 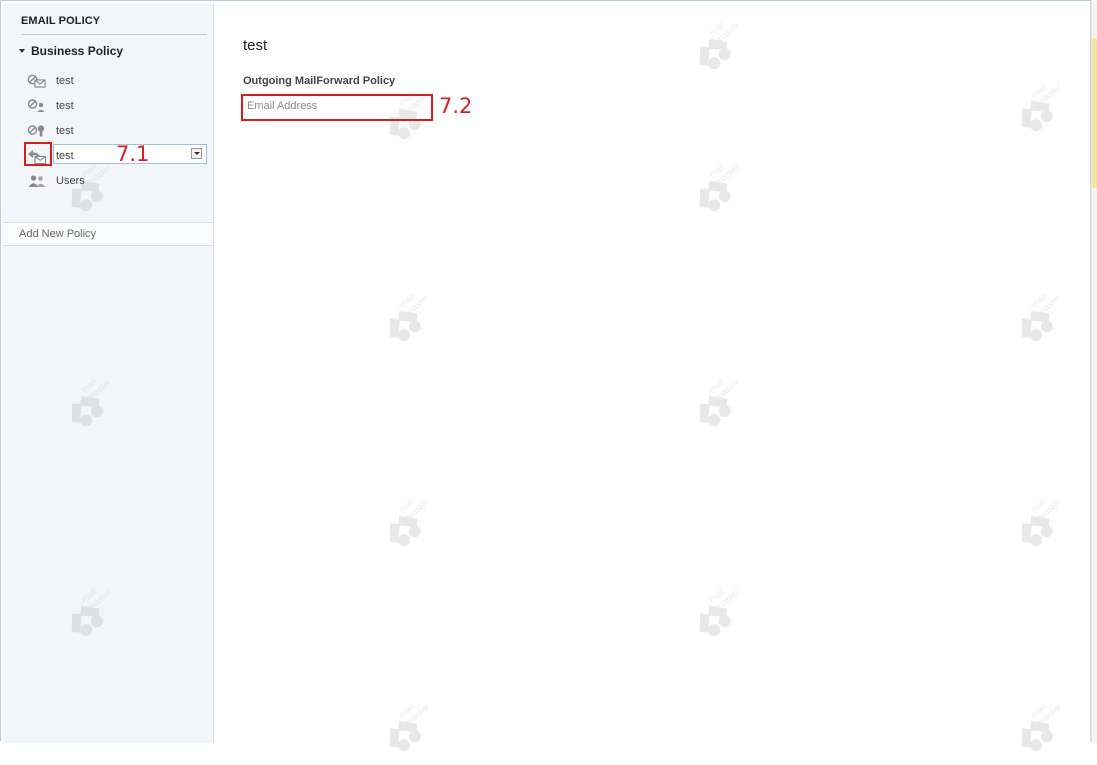 I want to click on users-icon, so click(x=37, y=181).